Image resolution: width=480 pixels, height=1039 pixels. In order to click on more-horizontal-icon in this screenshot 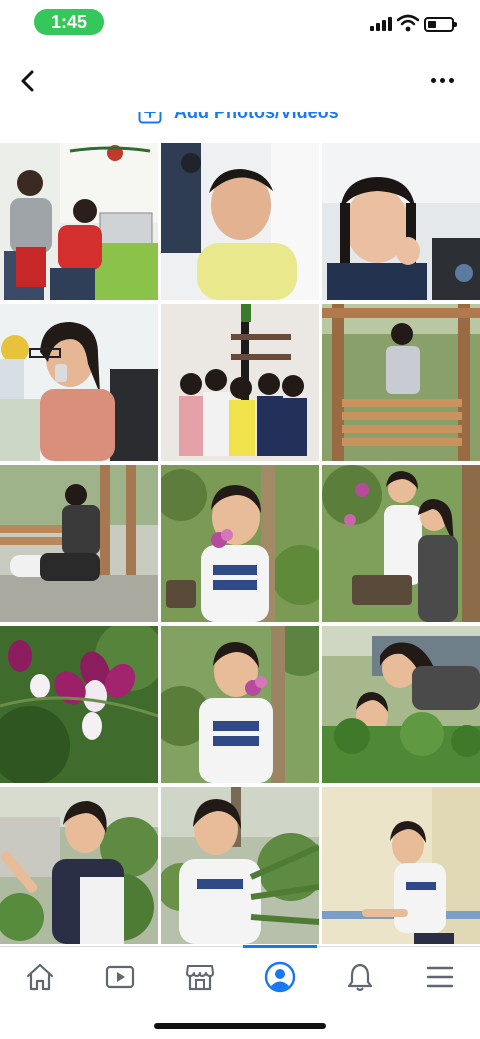, I will do `click(443, 81)`.